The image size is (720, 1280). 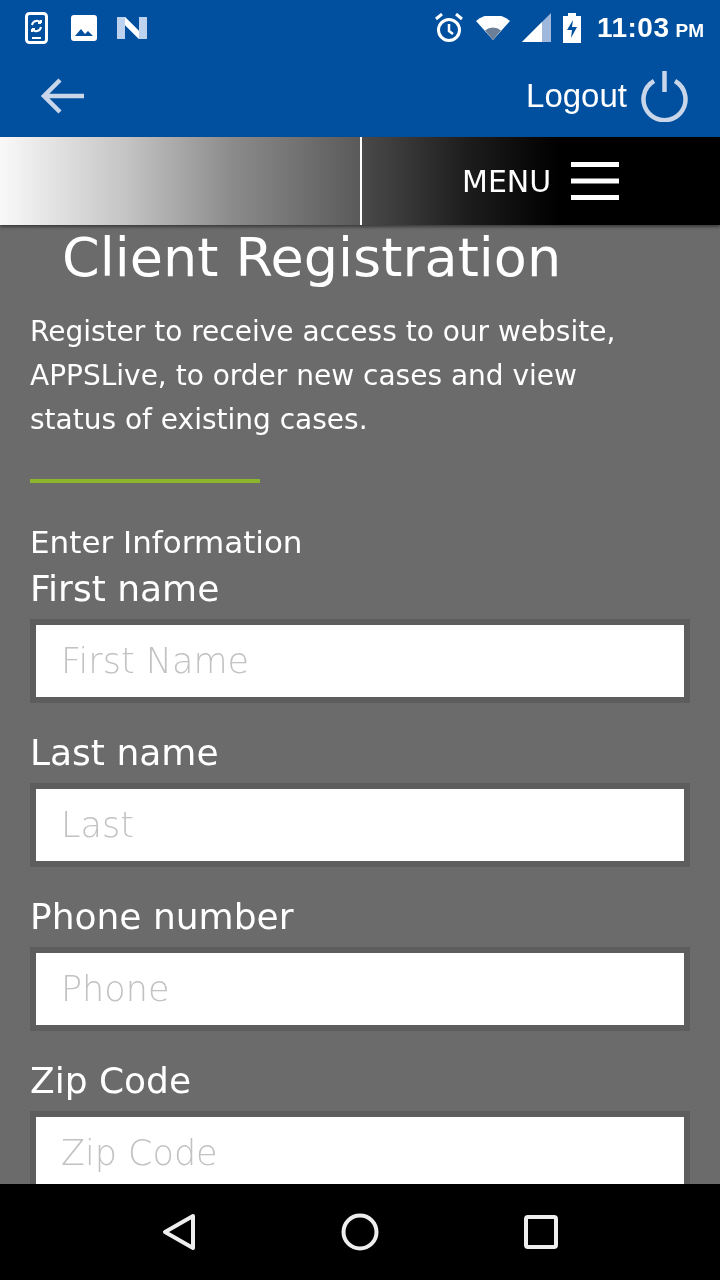 What do you see at coordinates (448, 27) in the screenshot?
I see `alarm-icon` at bounding box center [448, 27].